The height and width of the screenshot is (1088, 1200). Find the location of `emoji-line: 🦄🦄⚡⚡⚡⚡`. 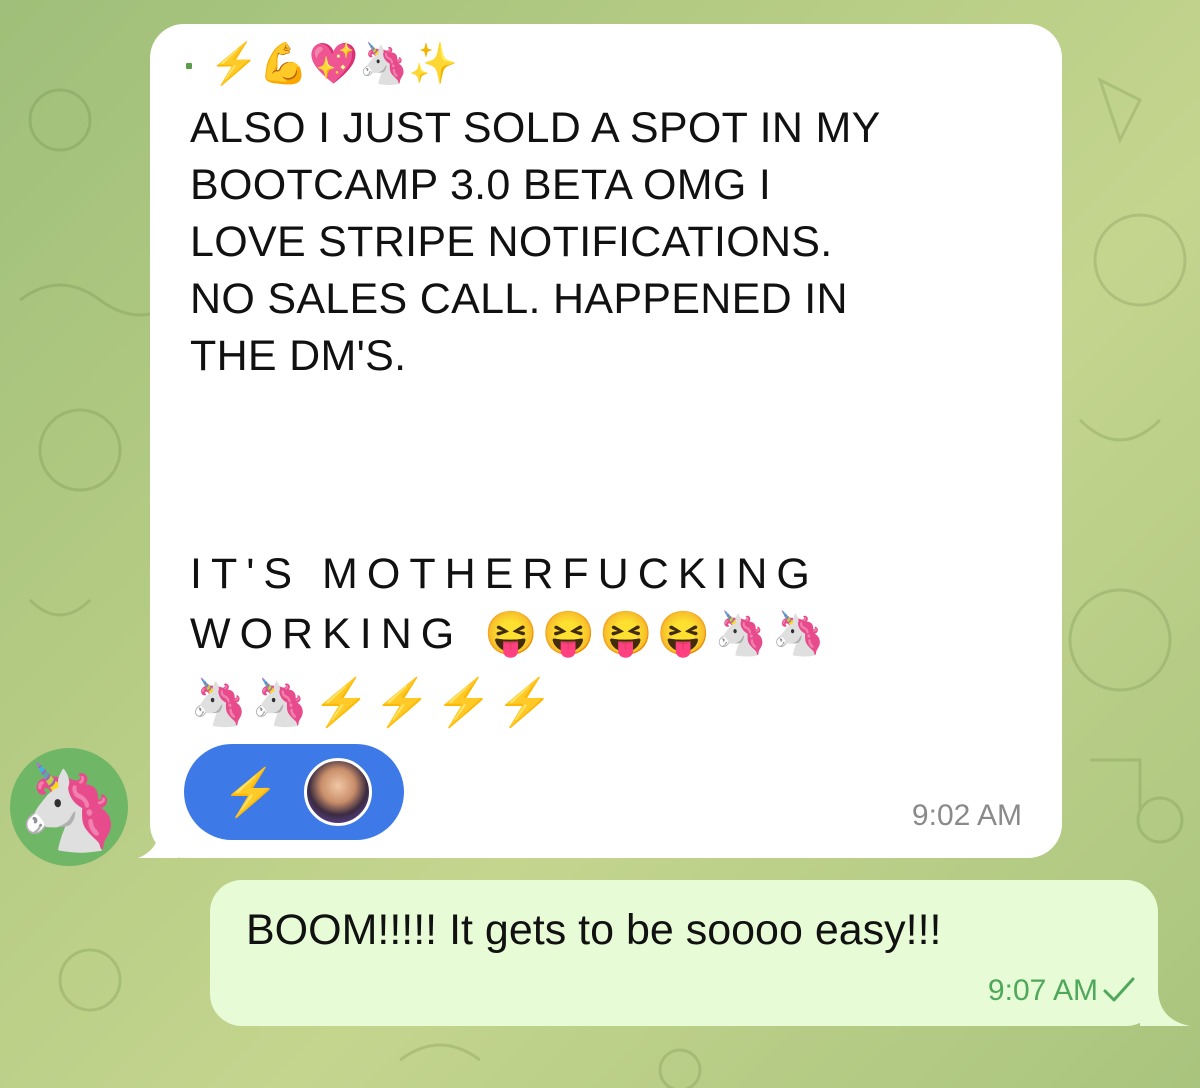

emoji-line: 🦄🦄⚡⚡⚡⚡ is located at coordinates (374, 702).